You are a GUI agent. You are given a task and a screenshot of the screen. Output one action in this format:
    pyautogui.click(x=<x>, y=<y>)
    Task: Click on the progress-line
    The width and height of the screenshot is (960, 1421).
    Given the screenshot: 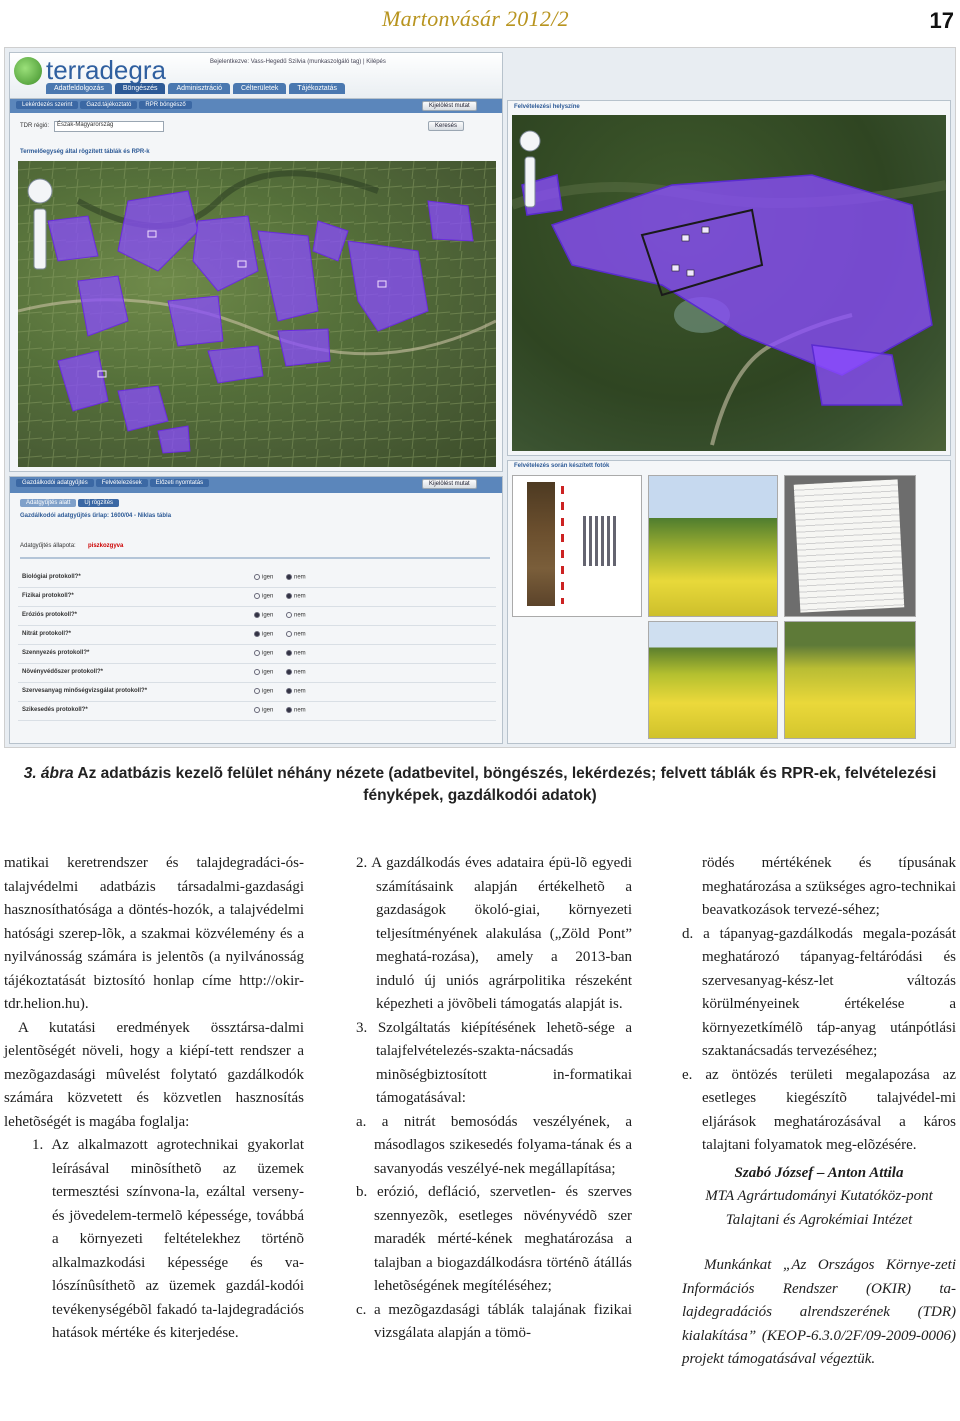 What is the action you would take?
    pyautogui.click(x=255, y=558)
    